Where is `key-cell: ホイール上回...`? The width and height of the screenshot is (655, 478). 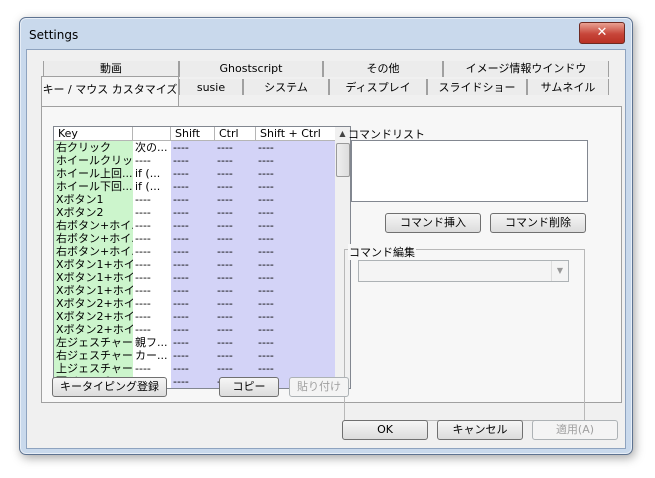
key-cell: ホイール上回... is located at coordinates (93, 173).